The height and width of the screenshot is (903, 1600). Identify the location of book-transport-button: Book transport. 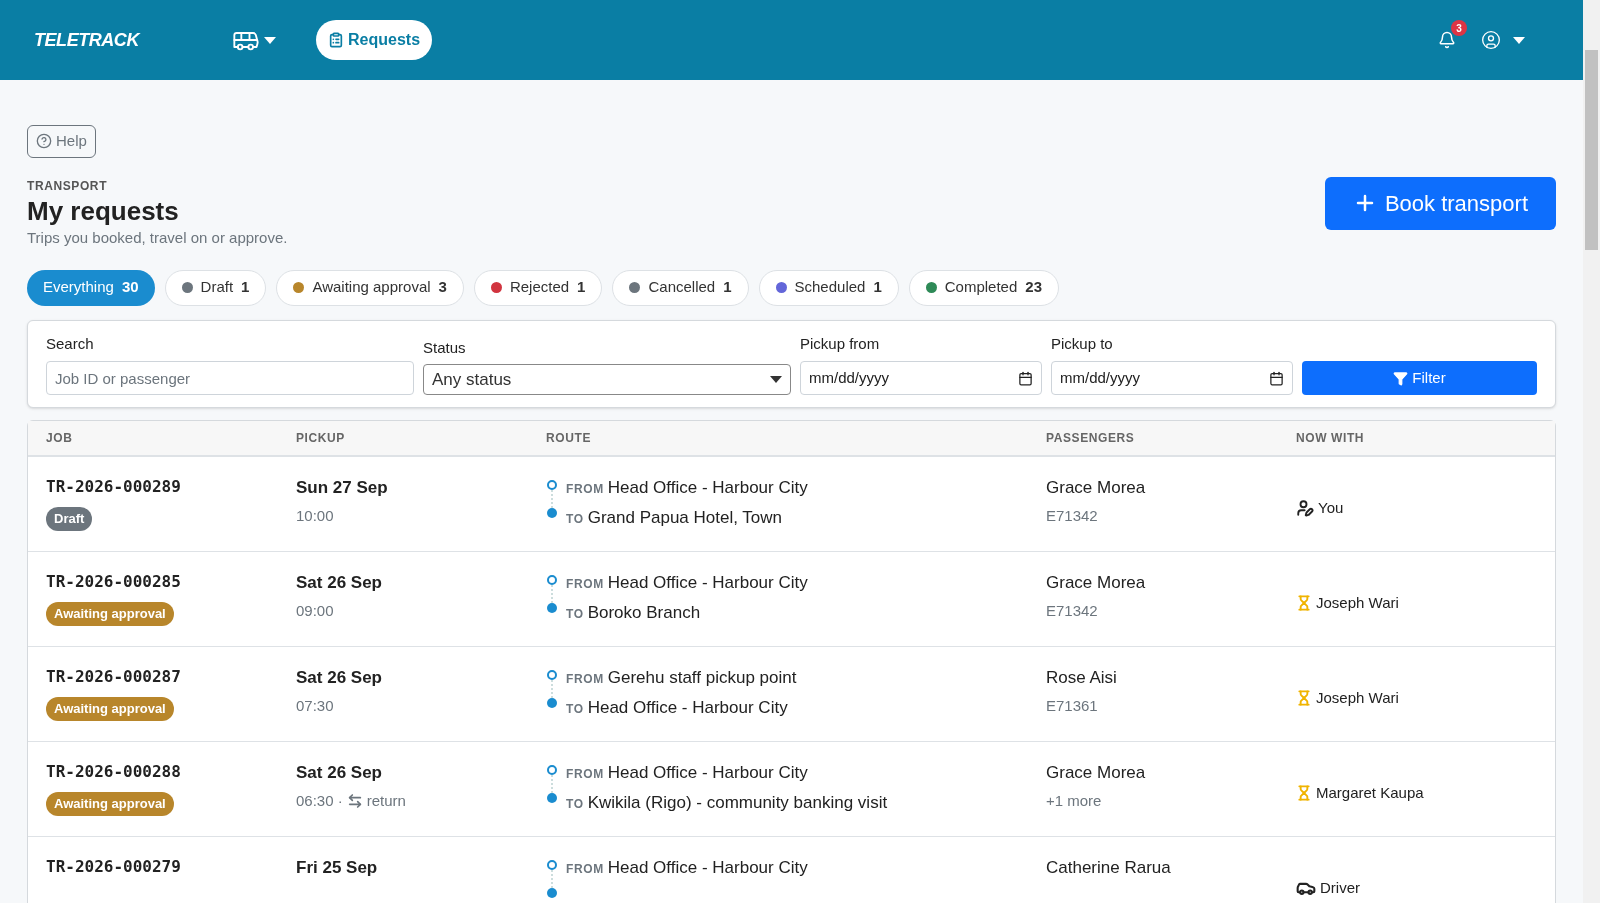
(1440, 203).